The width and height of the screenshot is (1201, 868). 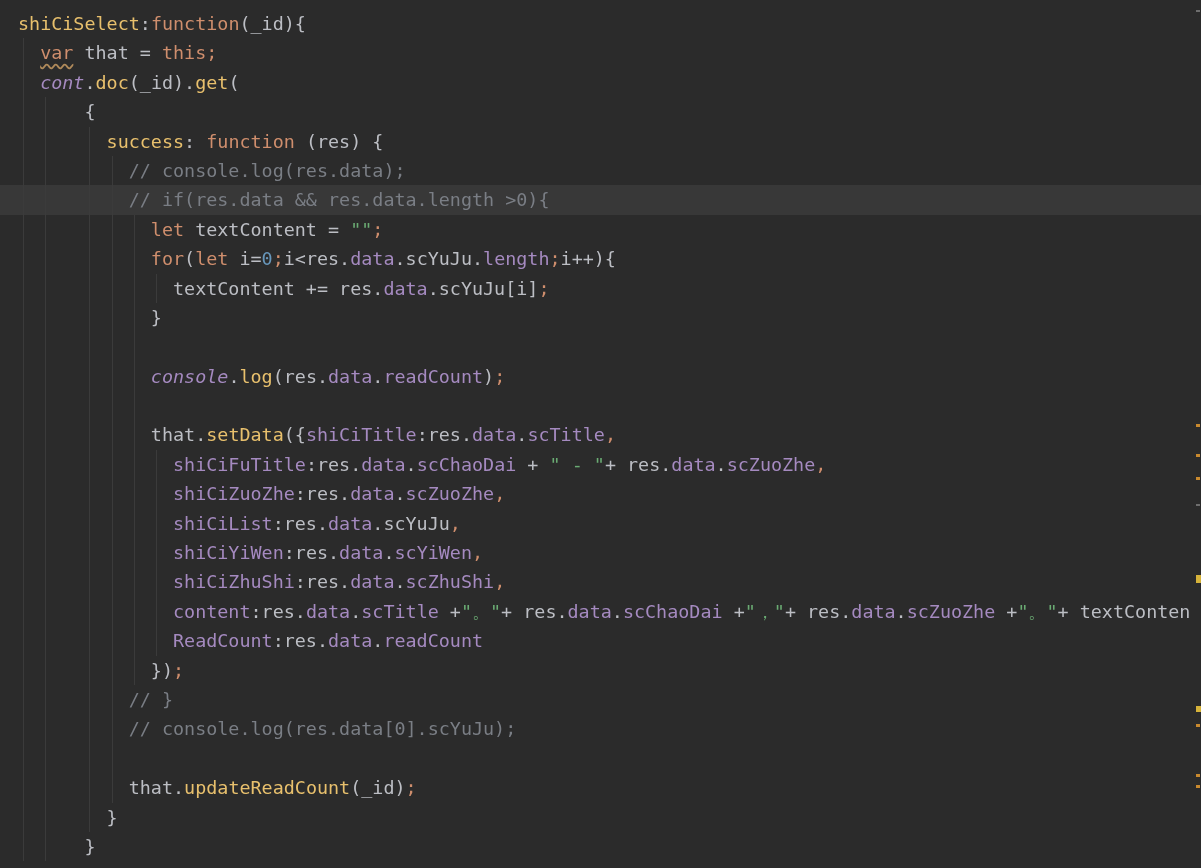 I want to click on code-line: shiCiFuTitle:res.data.scChaoDai + " - "+ res.data.scZuoZhe,, so click(x=600, y=464).